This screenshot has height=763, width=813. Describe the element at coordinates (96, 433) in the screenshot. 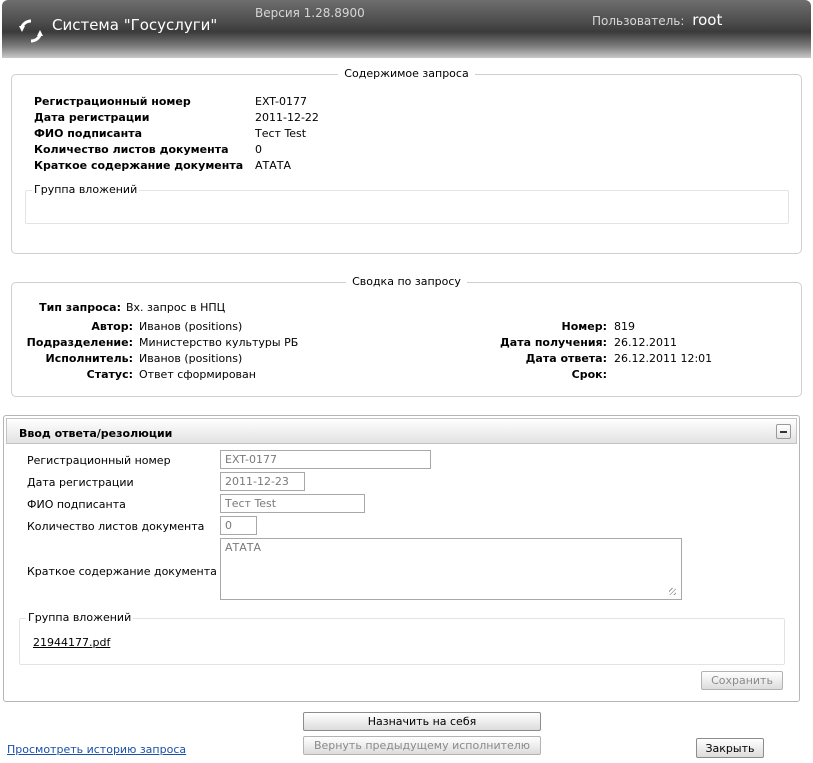

I see `reply-panel-title: Ввод ответа/резолюции` at that location.